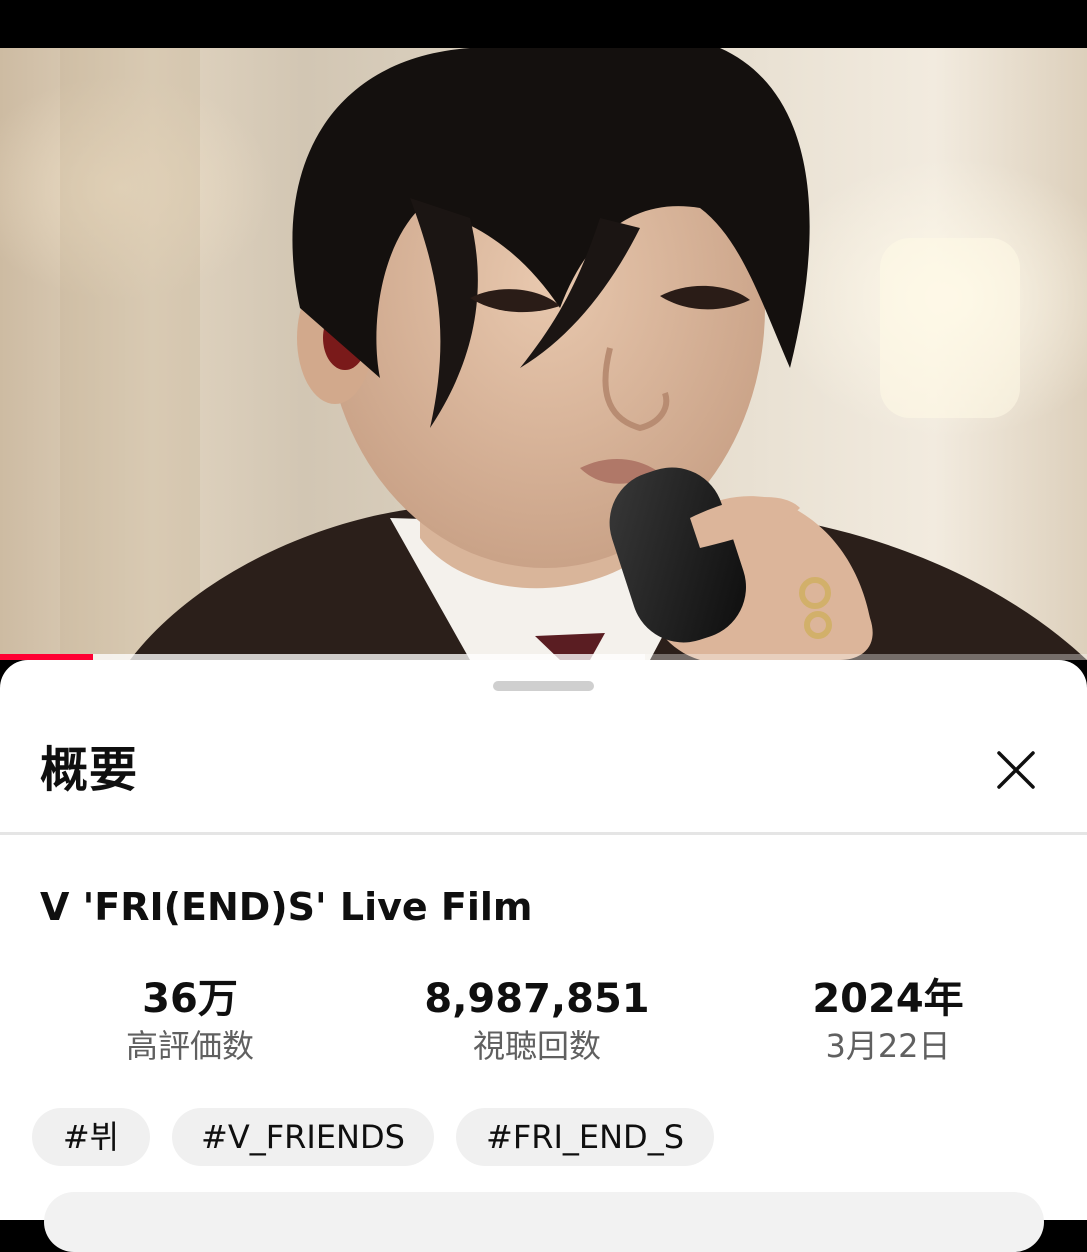 This screenshot has width=1087, height=1252. I want to click on stat-views: 8,987,851 視聴回数, so click(537, 1021).